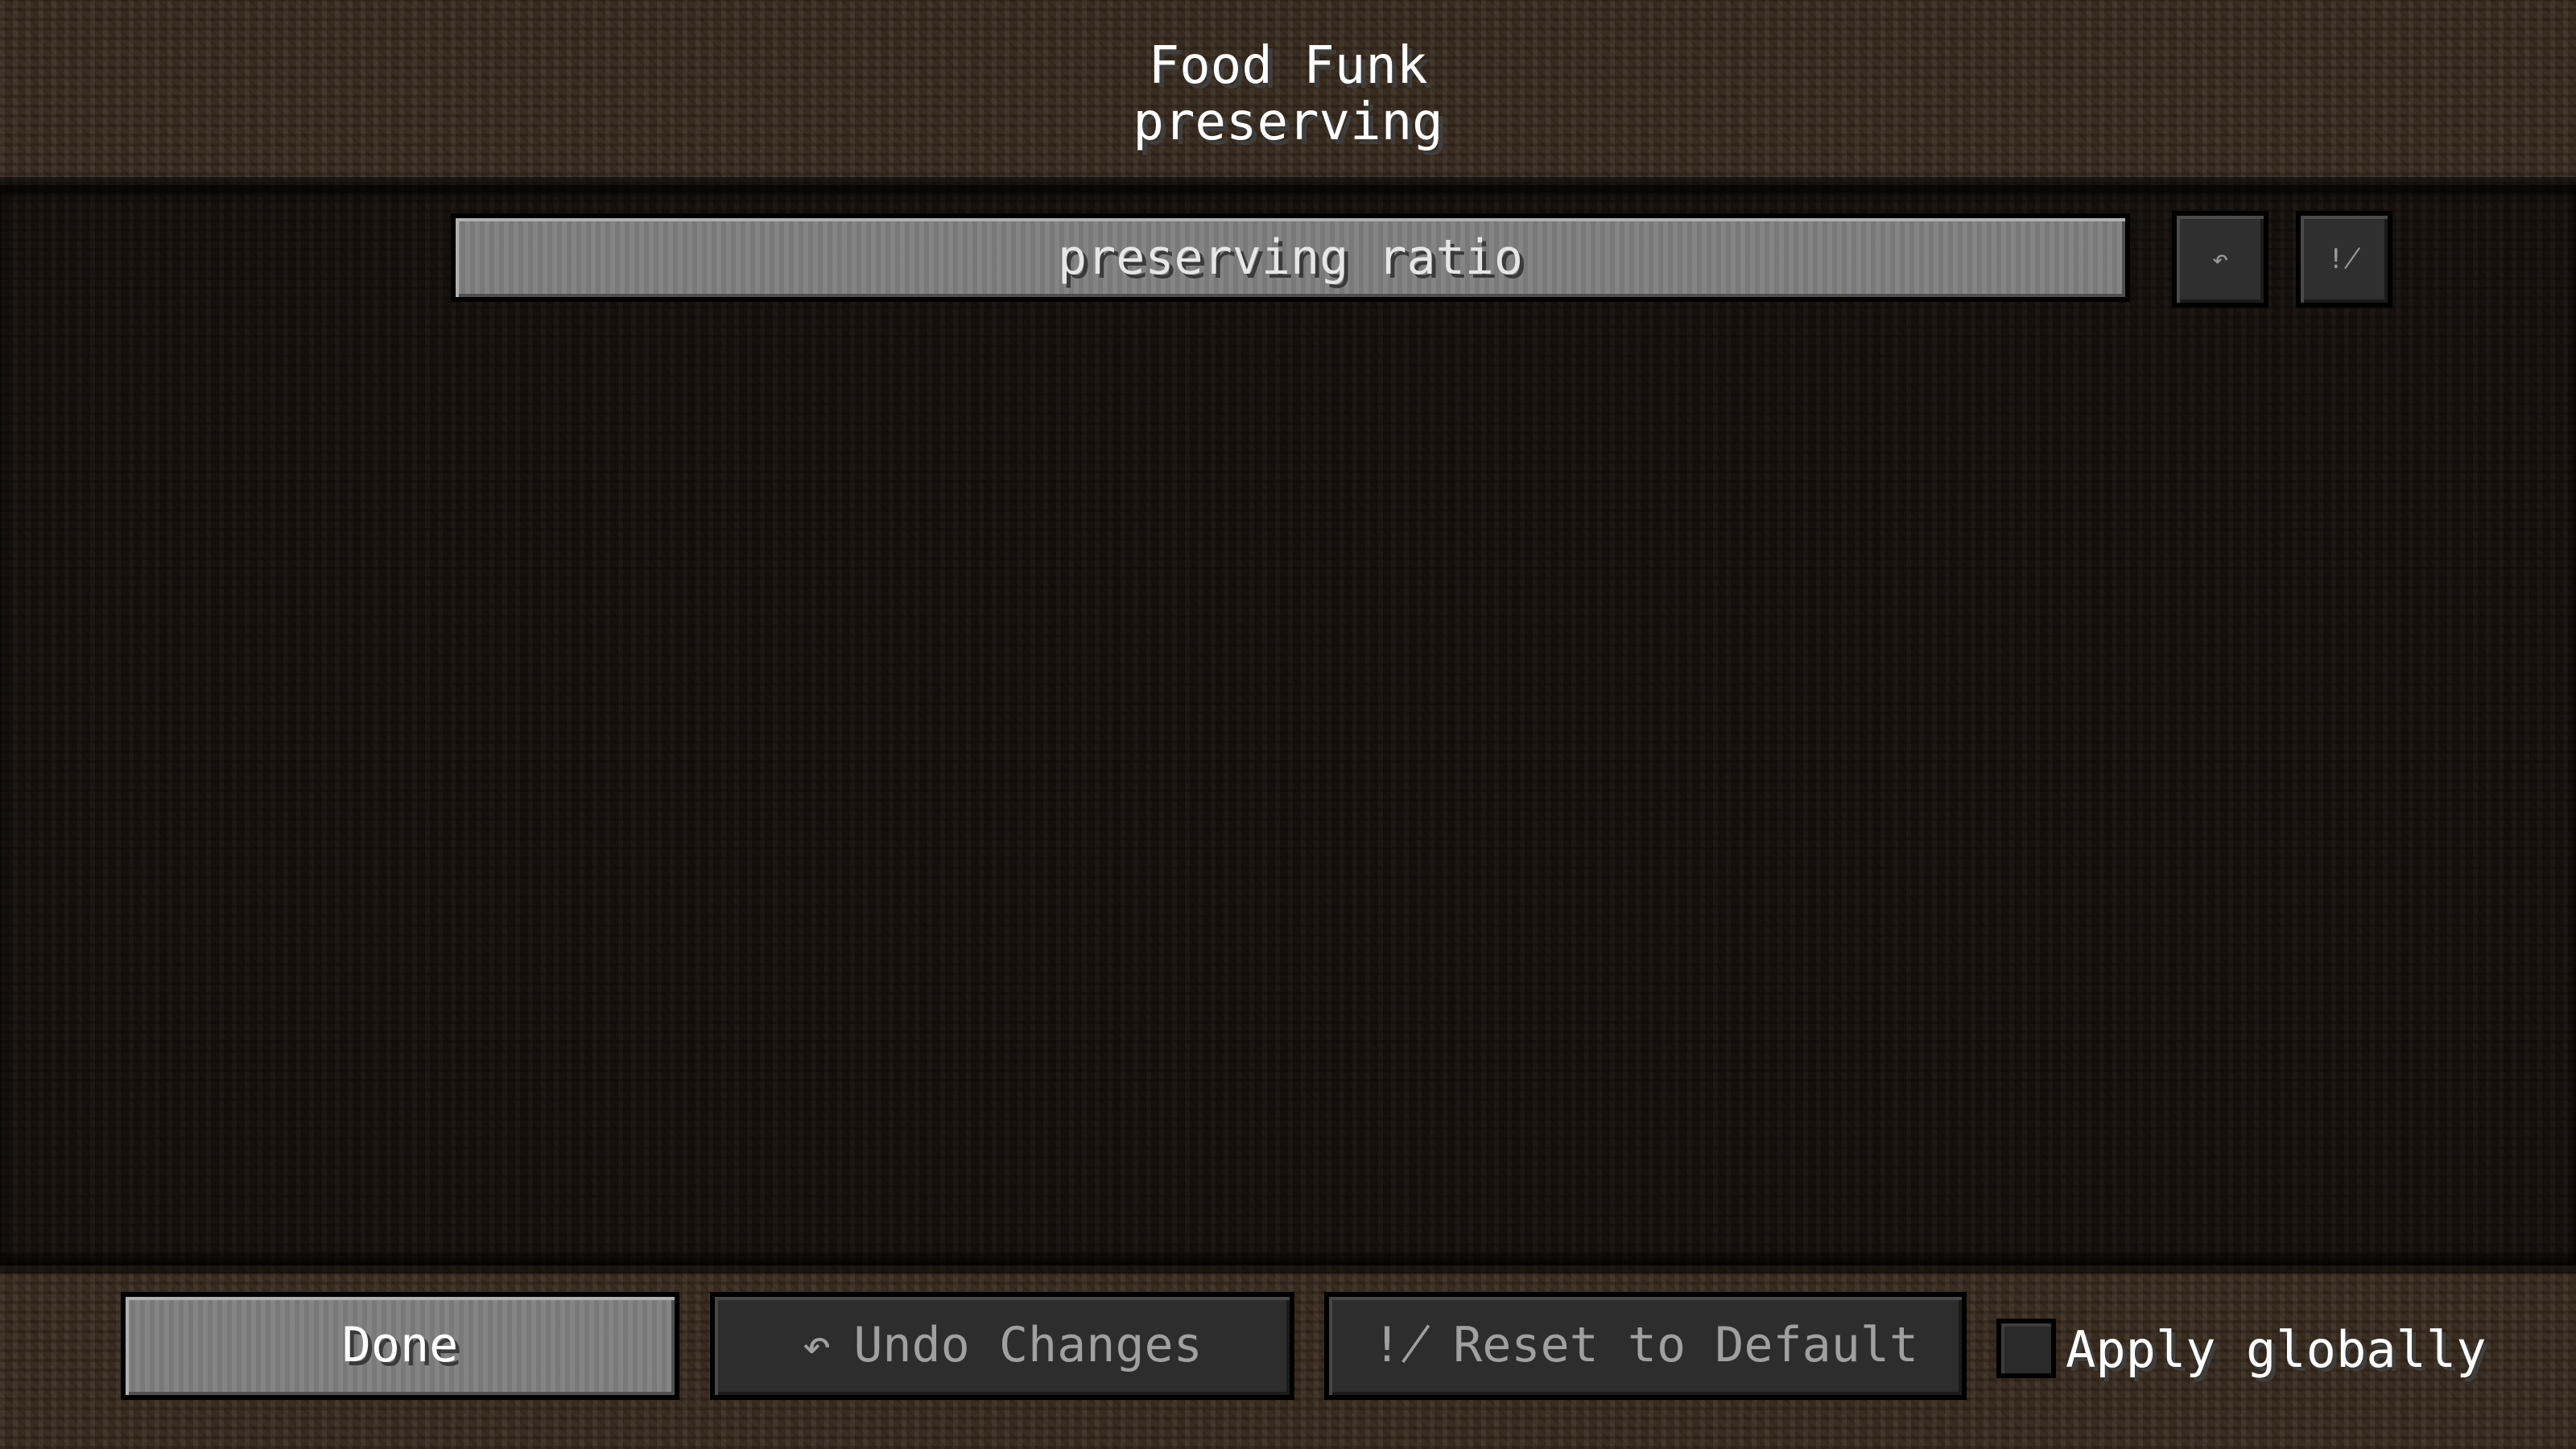 The height and width of the screenshot is (1449, 2576). What do you see at coordinates (1288, 122) in the screenshot?
I see `screen-subtitle: preserving` at bounding box center [1288, 122].